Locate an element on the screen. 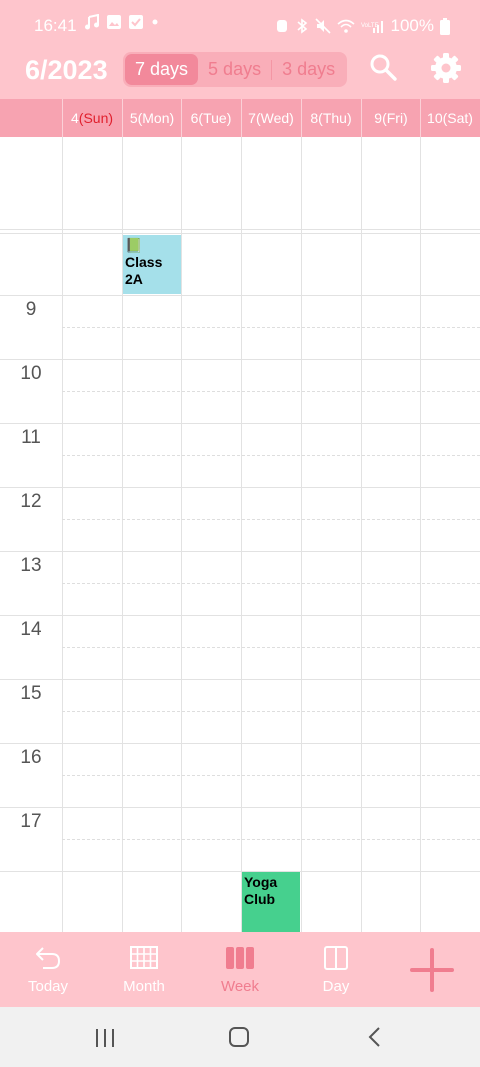 This screenshot has width=480, height=1067. hour-label: 10 is located at coordinates (31, 373).